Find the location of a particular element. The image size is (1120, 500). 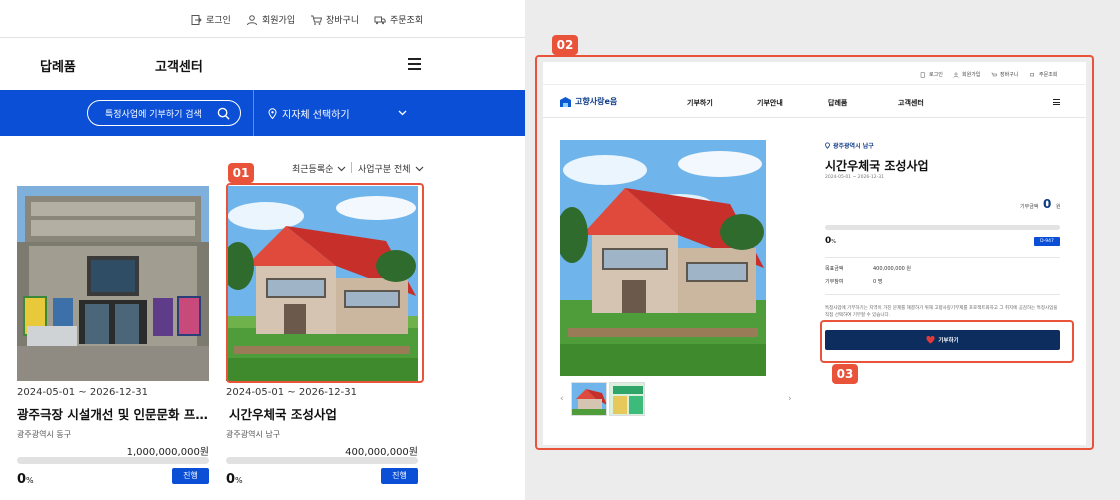

category-dropdown: 사업구분 전체 is located at coordinates (391, 168).